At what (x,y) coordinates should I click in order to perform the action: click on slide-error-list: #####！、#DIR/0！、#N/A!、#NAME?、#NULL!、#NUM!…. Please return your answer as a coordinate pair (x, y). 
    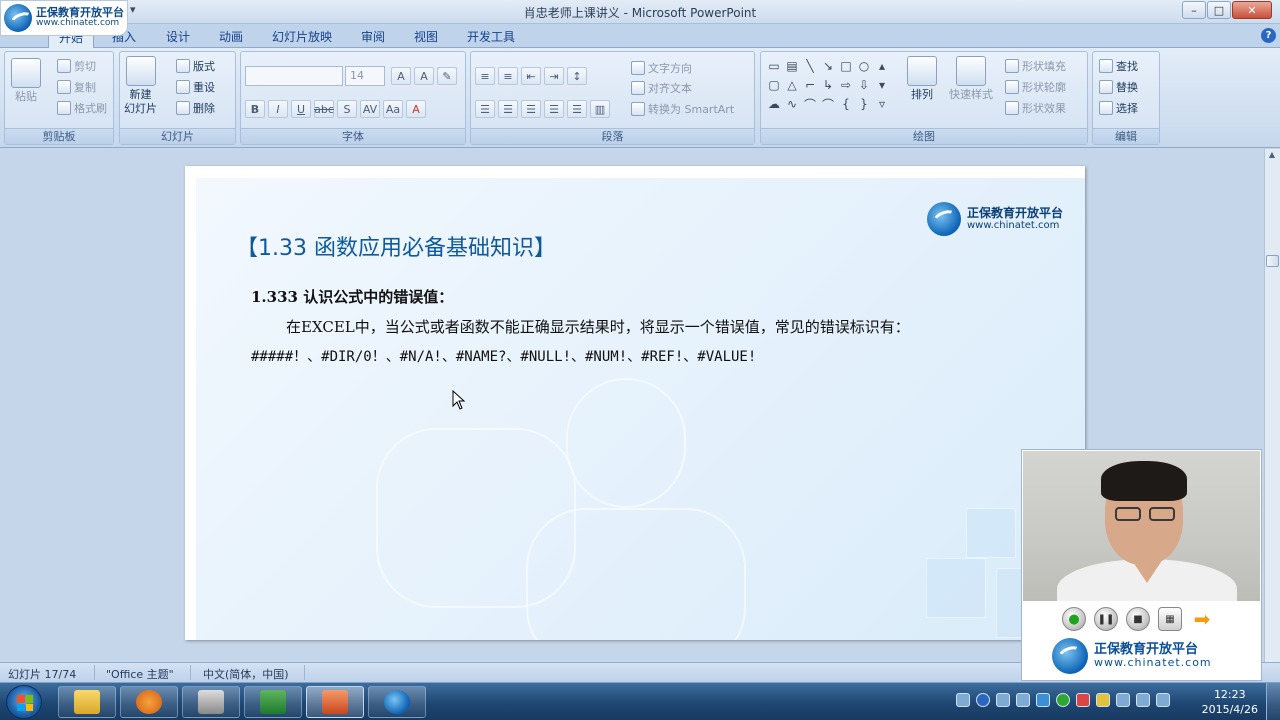
    Looking at the image, I should click on (503, 356).